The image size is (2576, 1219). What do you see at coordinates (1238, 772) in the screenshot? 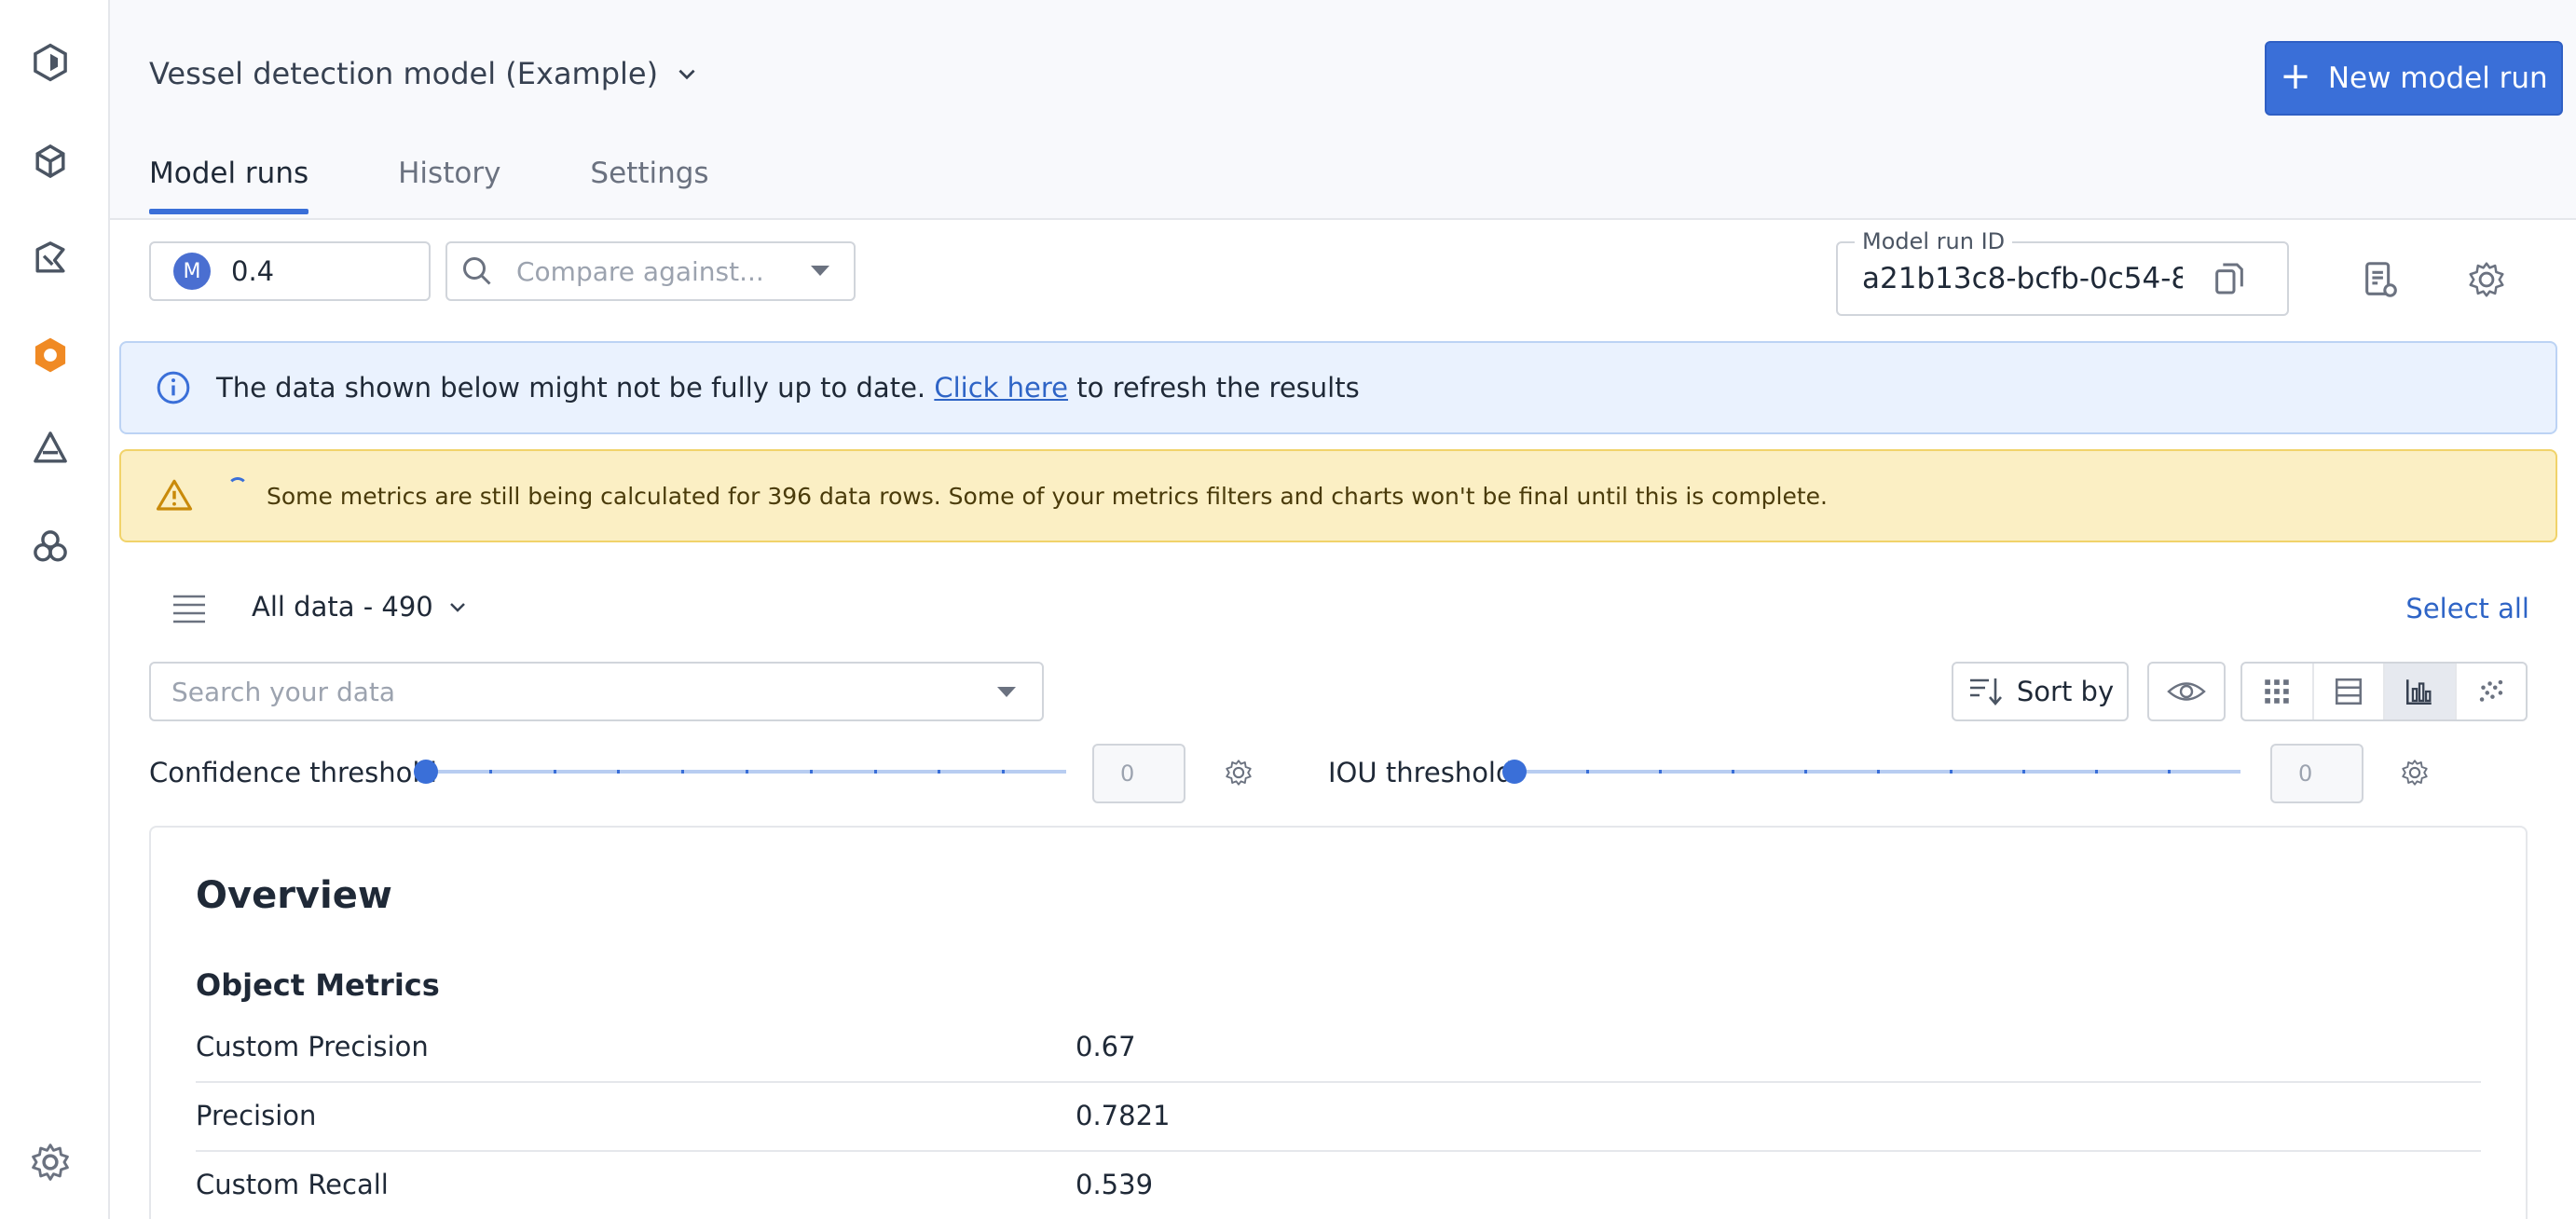
I see `confidence-settings-gear-icon` at bounding box center [1238, 772].